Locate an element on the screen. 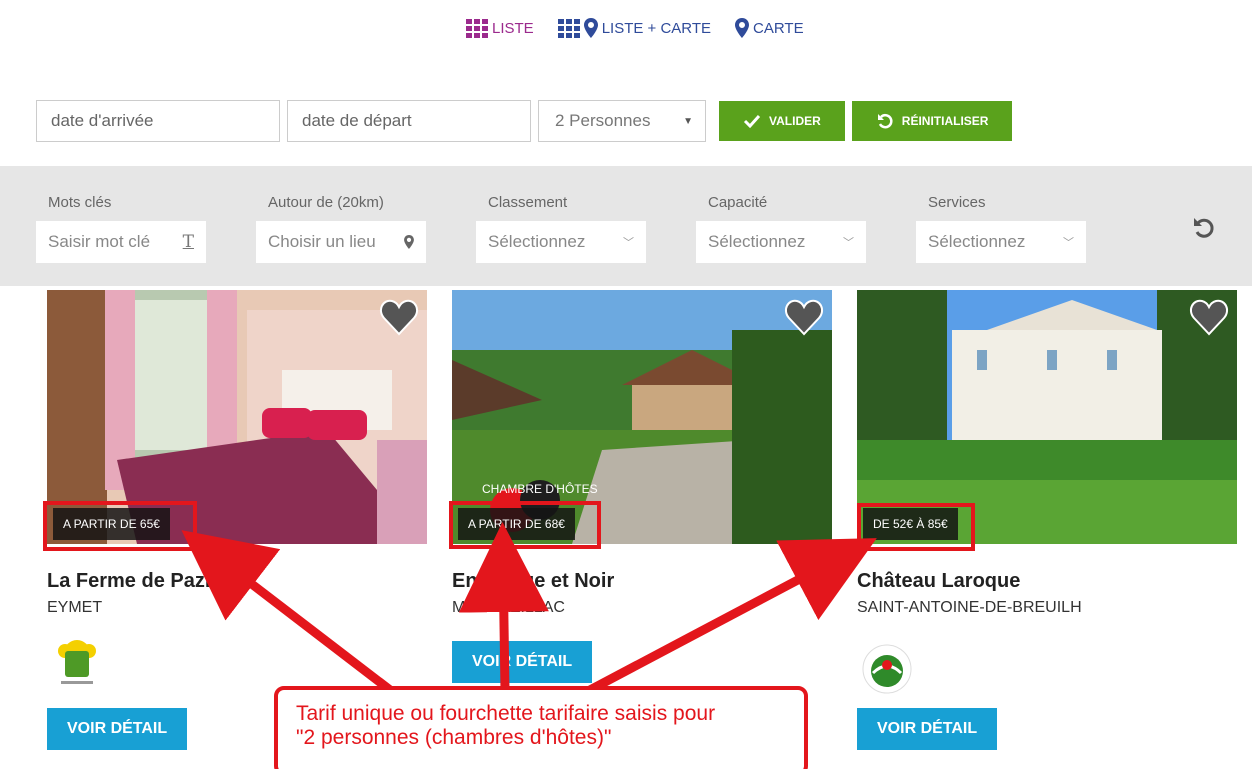 The image size is (1252, 769). listing-title: En Rouge et Noir is located at coordinates (642, 581).